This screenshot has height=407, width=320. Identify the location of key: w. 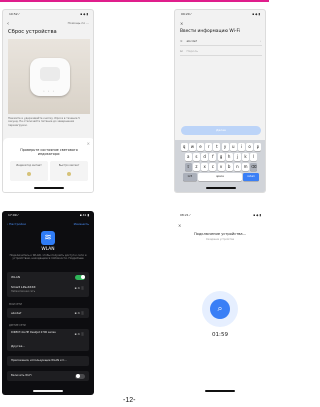
(192, 147).